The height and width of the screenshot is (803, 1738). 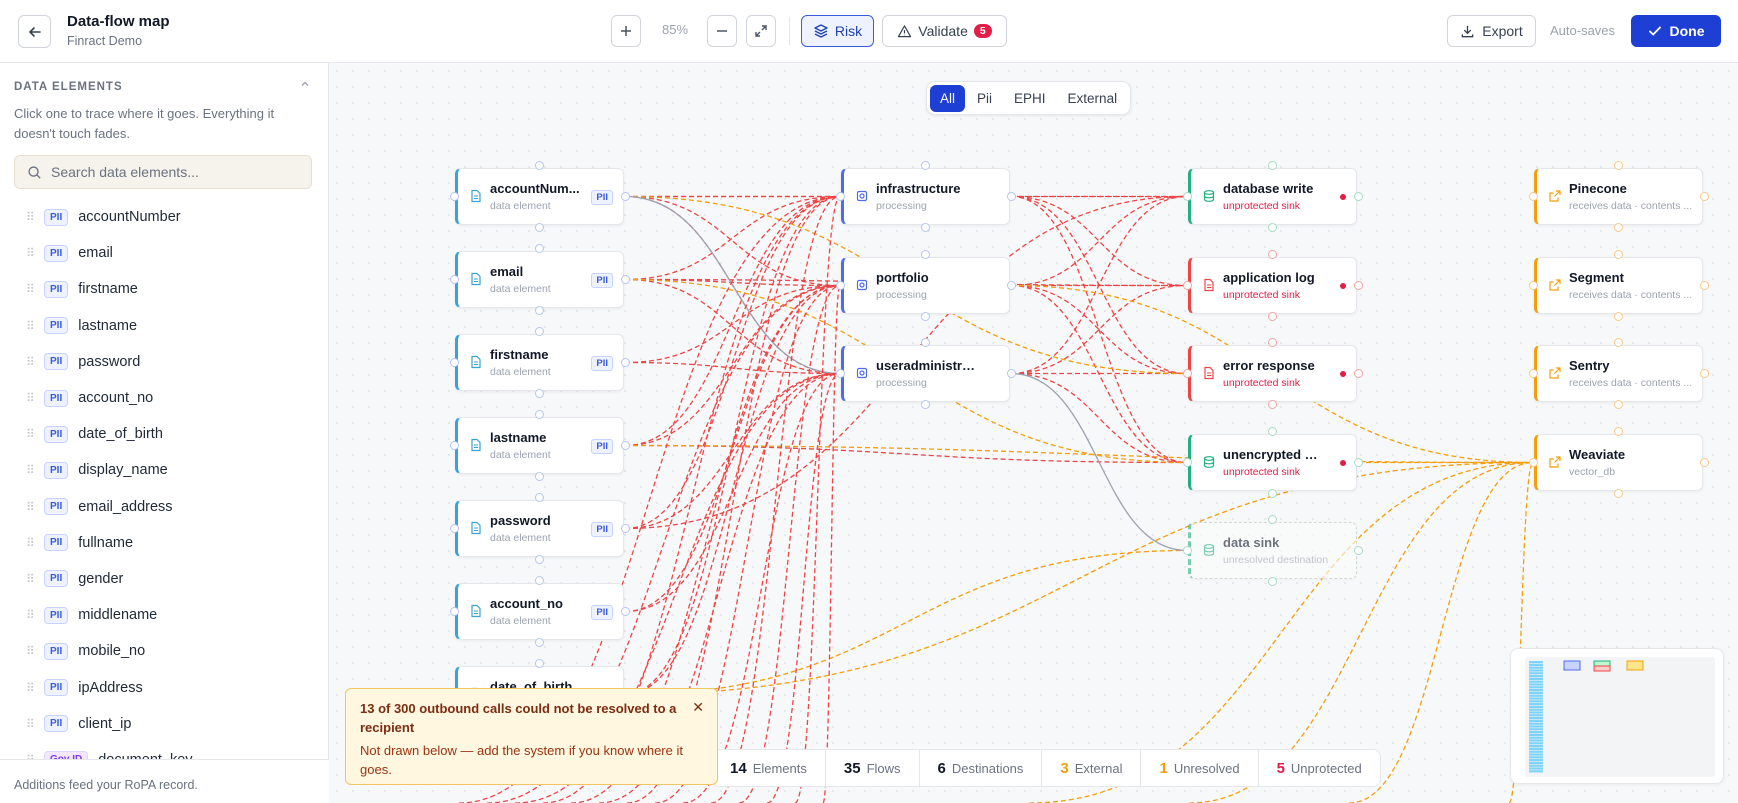 I want to click on node-error-response: error response unprotected sink, so click(x=1272, y=373).